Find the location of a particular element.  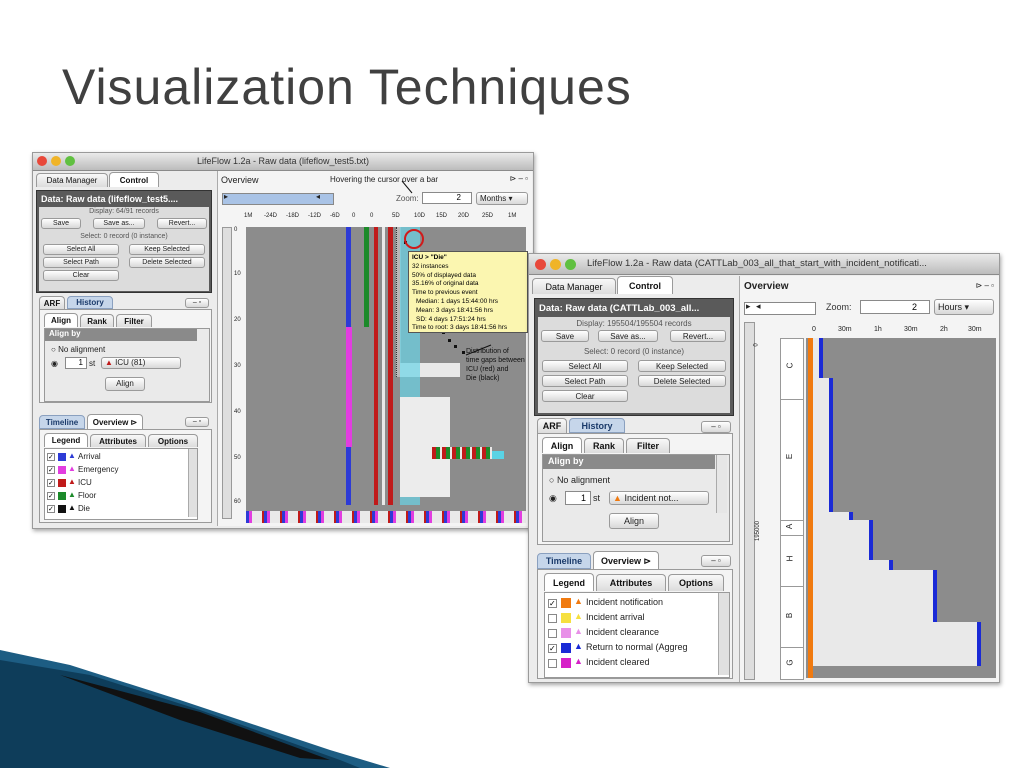

tab-control: Control is located at coordinates (134, 179).